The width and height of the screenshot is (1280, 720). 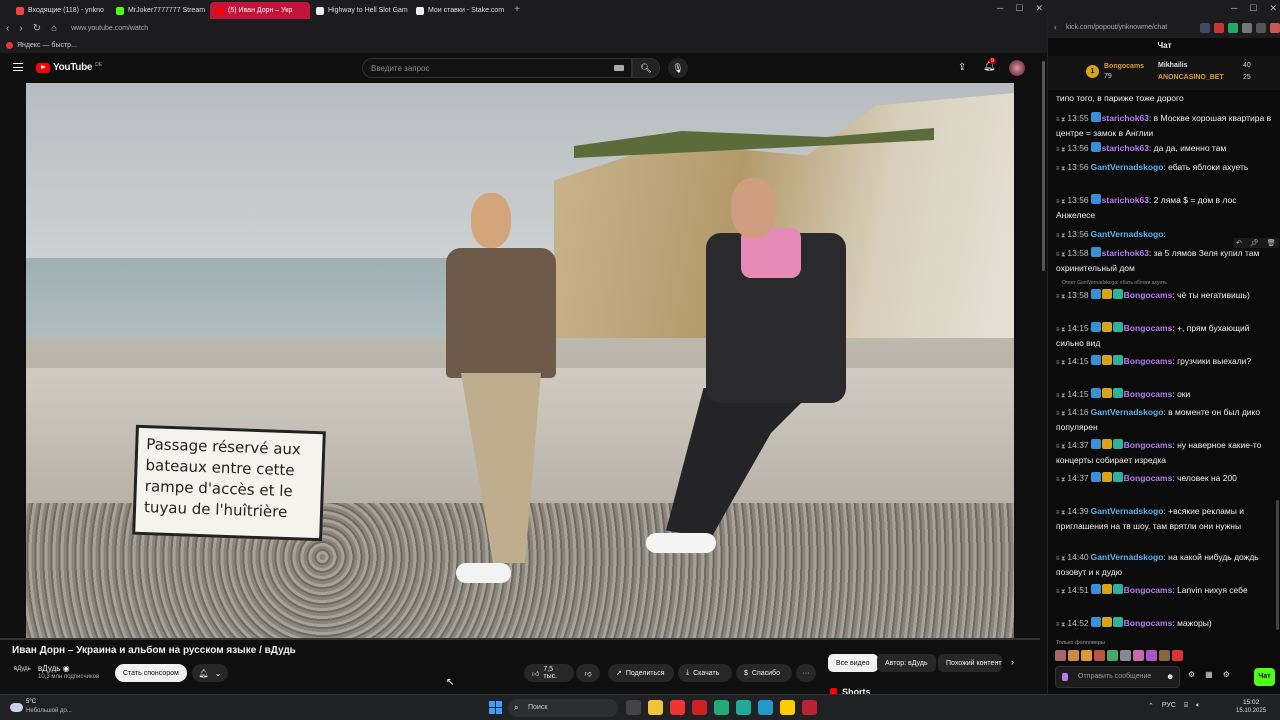 What do you see at coordinates (646, 68) in the screenshot?
I see `search-button: 🔍︎` at bounding box center [646, 68].